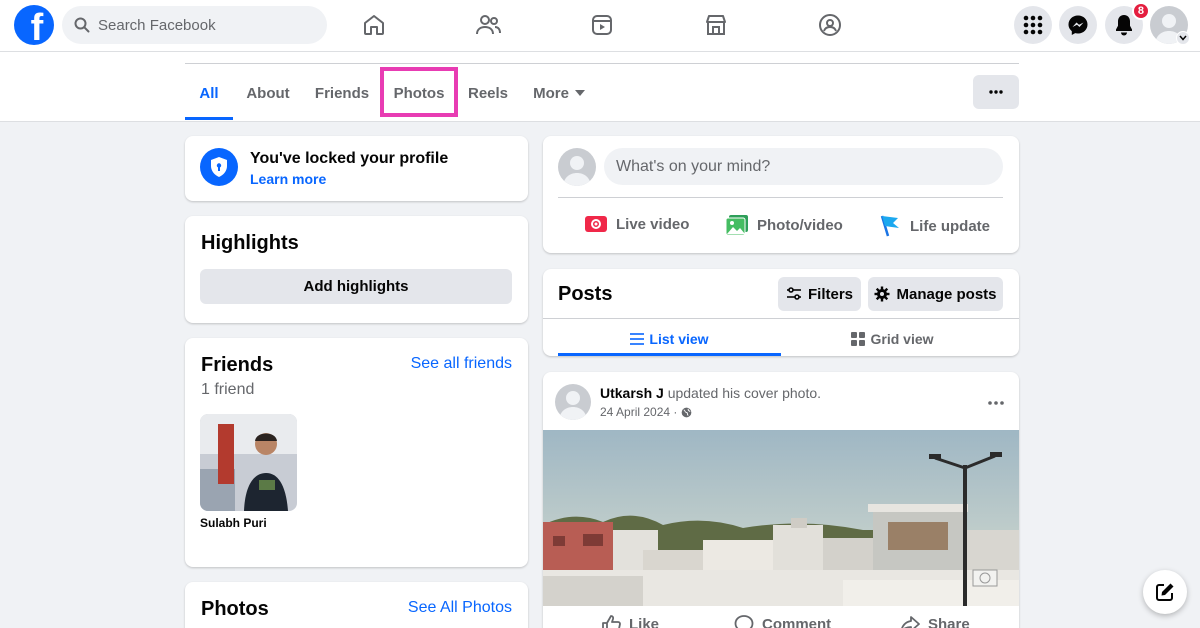 The image size is (1200, 628). I want to click on whats-on-your-mind-input: What's on your mind?, so click(803, 166).